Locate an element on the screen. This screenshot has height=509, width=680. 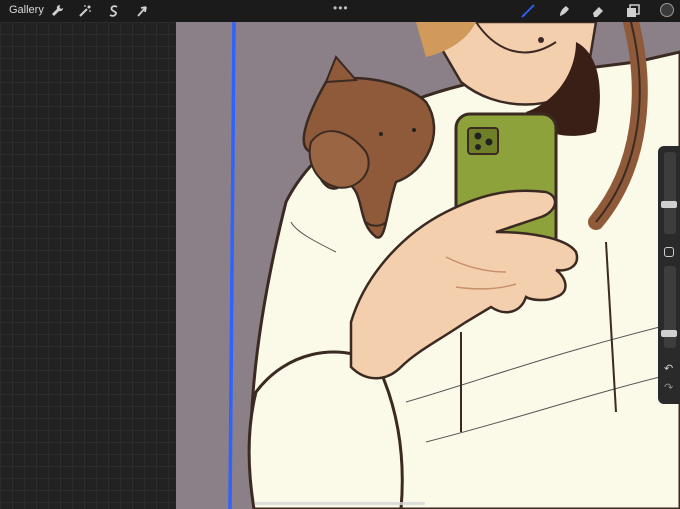
arrow-cursor-icon is located at coordinates (142, 11).